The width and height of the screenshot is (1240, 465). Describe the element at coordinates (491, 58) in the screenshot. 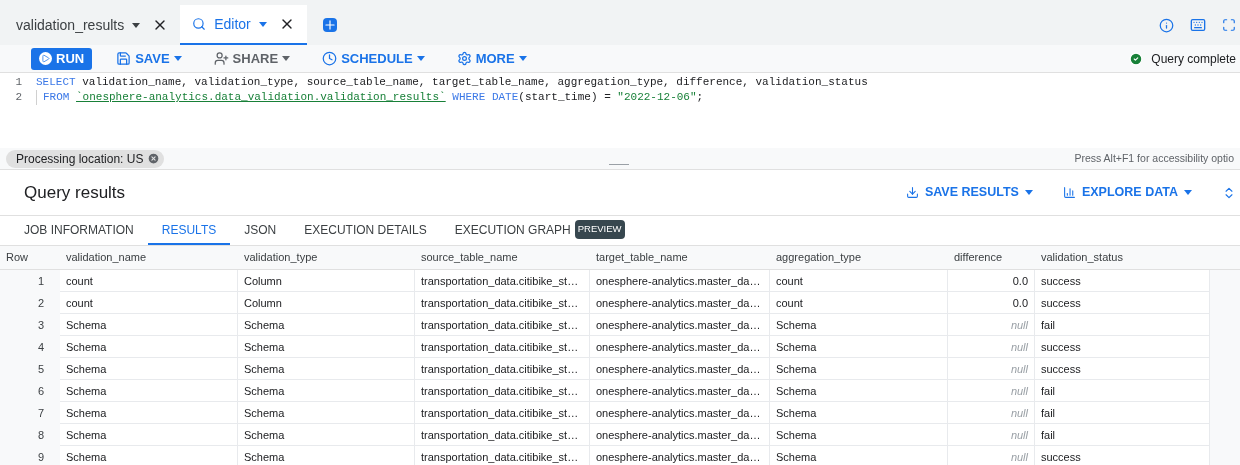

I see `toolbar-button: MORE` at that location.